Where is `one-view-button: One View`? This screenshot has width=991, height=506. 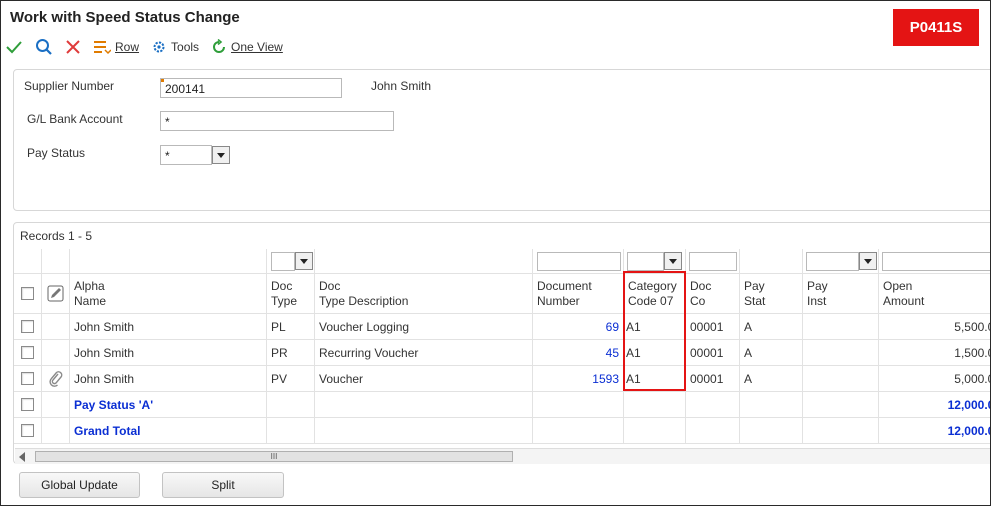 one-view-button: One View is located at coordinates (247, 47).